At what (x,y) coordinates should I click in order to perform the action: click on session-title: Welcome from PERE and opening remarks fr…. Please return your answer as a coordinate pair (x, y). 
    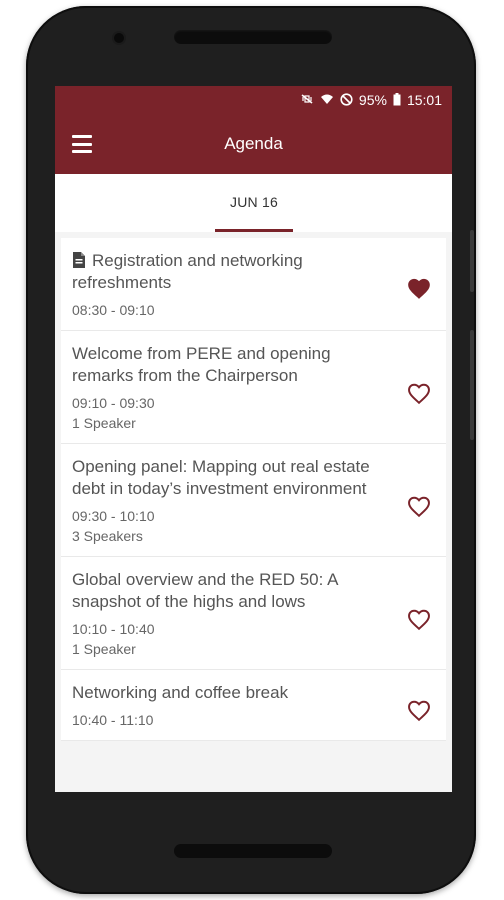
    Looking at the image, I should click on (201, 364).